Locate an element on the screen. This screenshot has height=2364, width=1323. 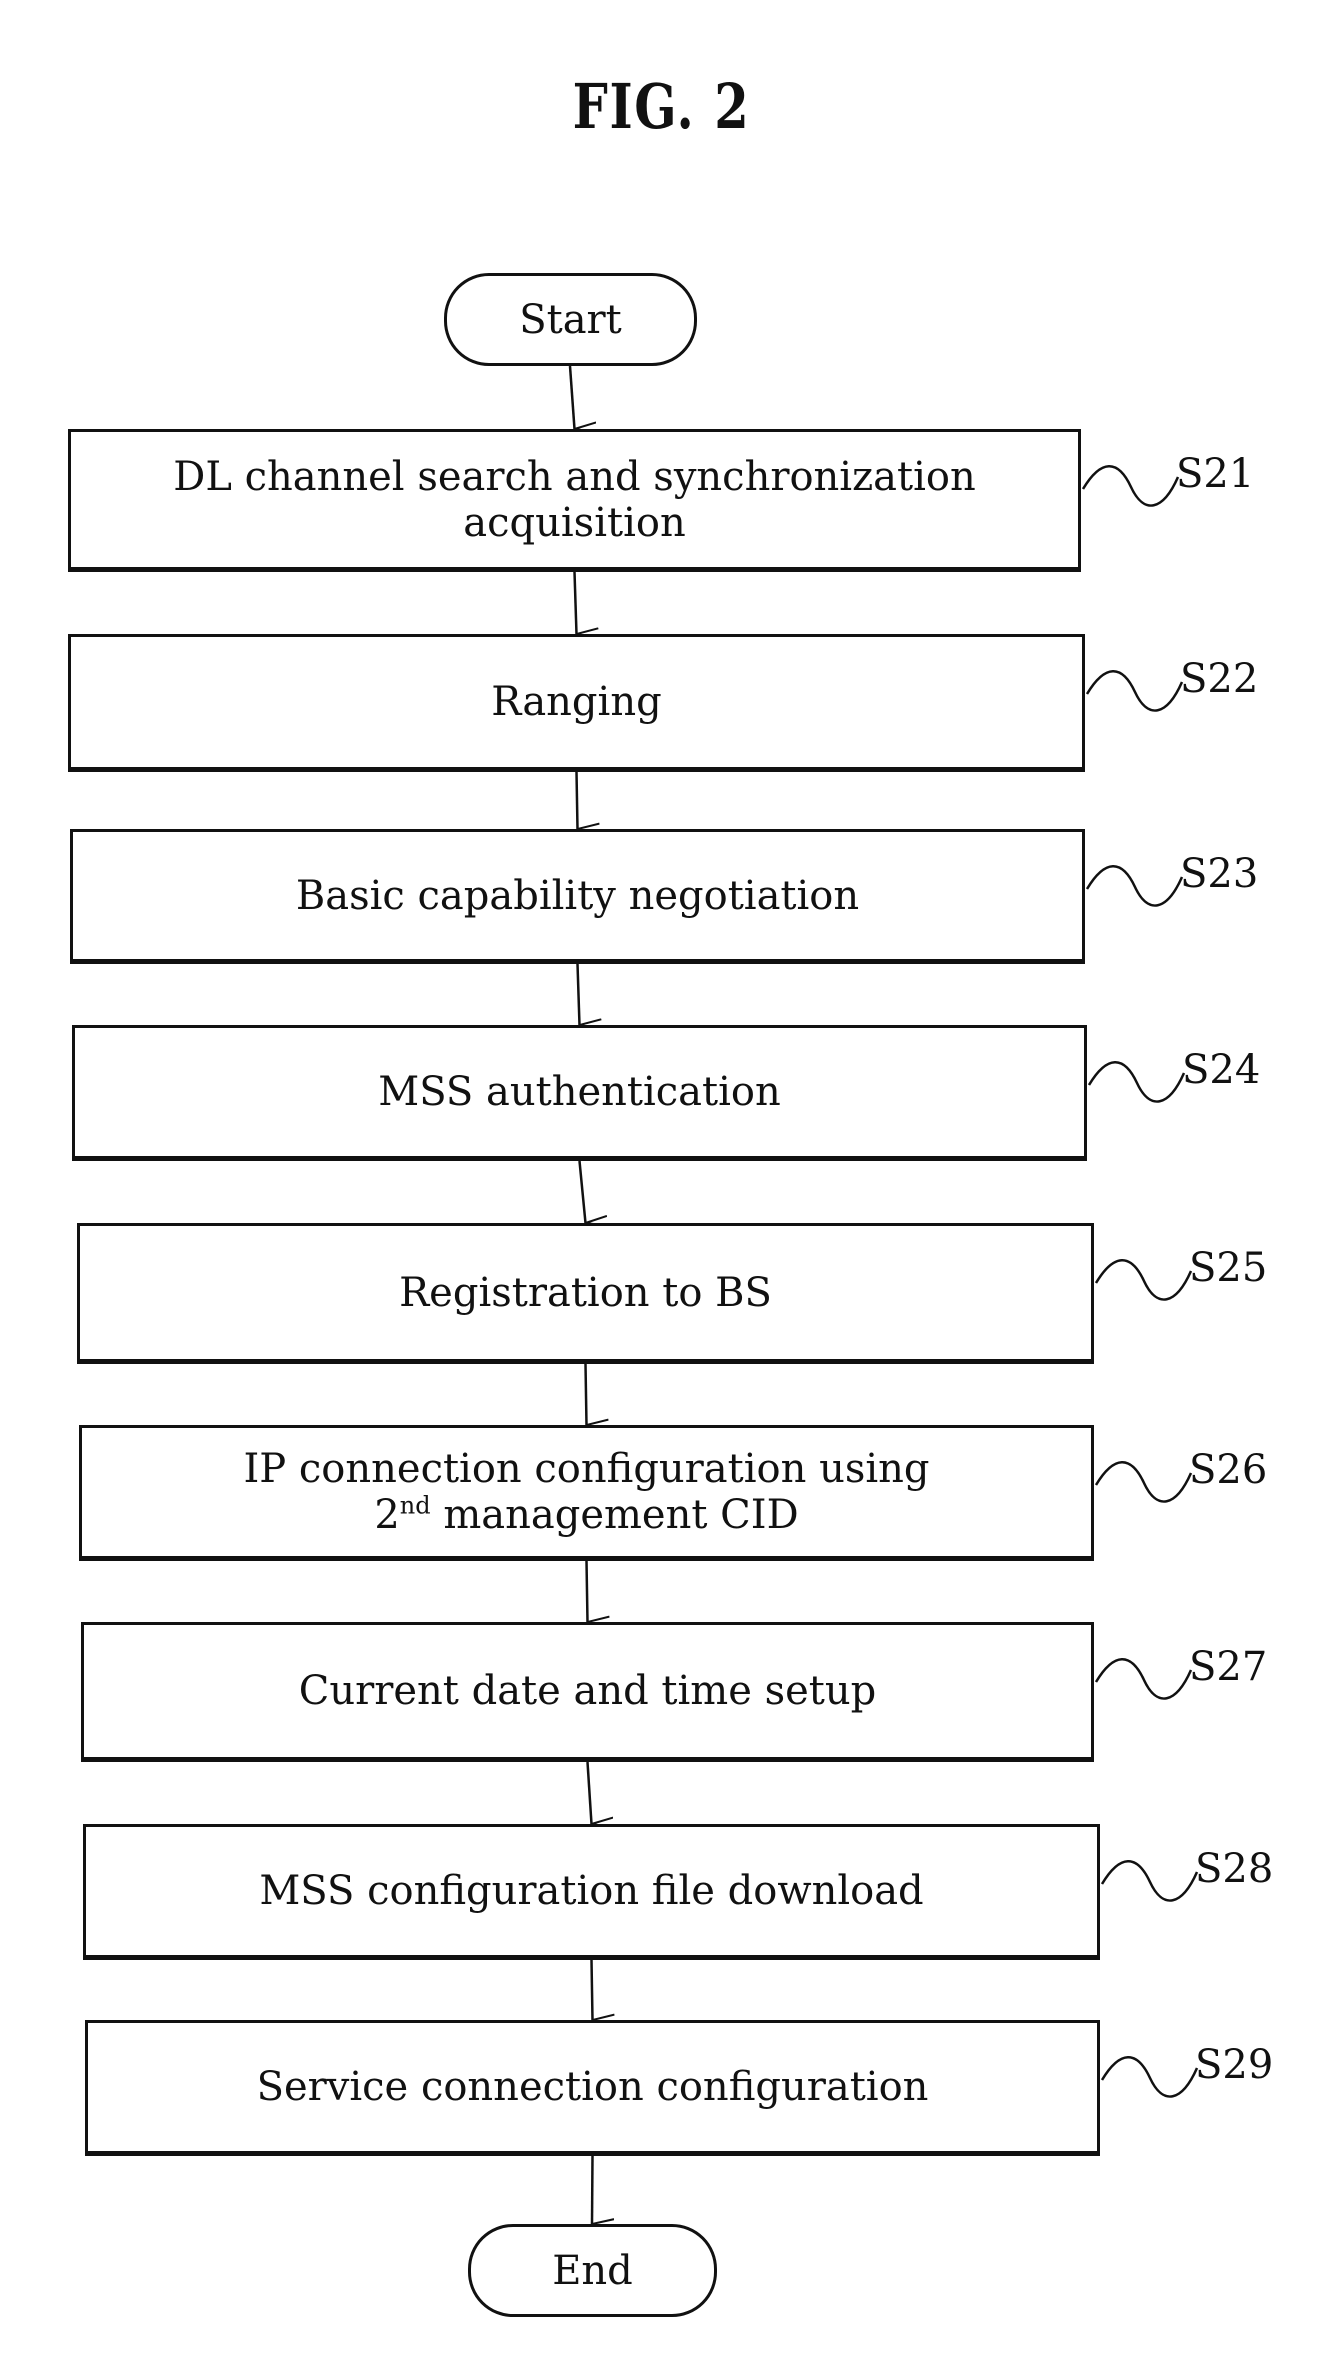
step-label-s25: S25 is located at coordinates (1228, 1268).